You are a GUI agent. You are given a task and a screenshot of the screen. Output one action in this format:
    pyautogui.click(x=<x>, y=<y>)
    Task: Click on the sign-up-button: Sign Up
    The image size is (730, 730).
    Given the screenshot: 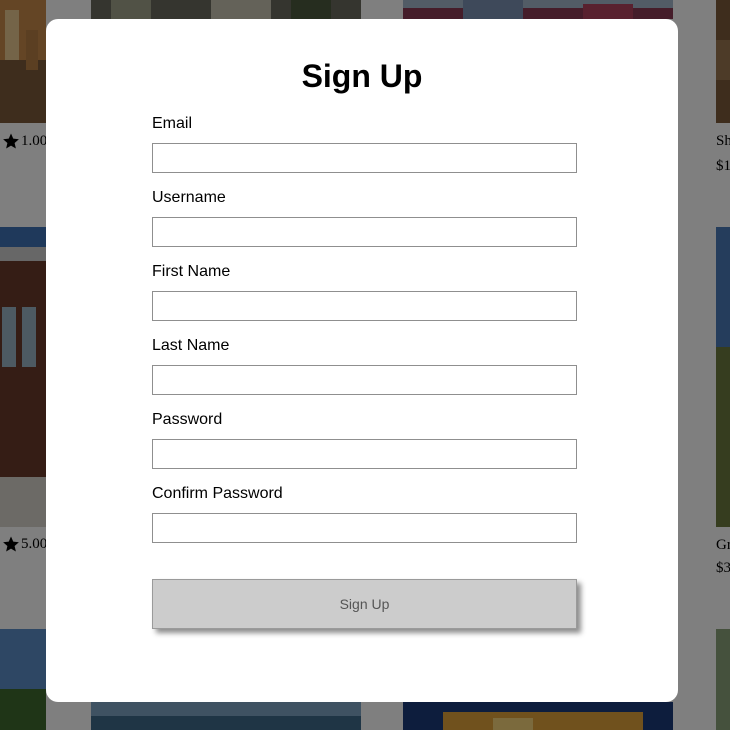 What is the action you would take?
    pyautogui.click(x=364, y=604)
    